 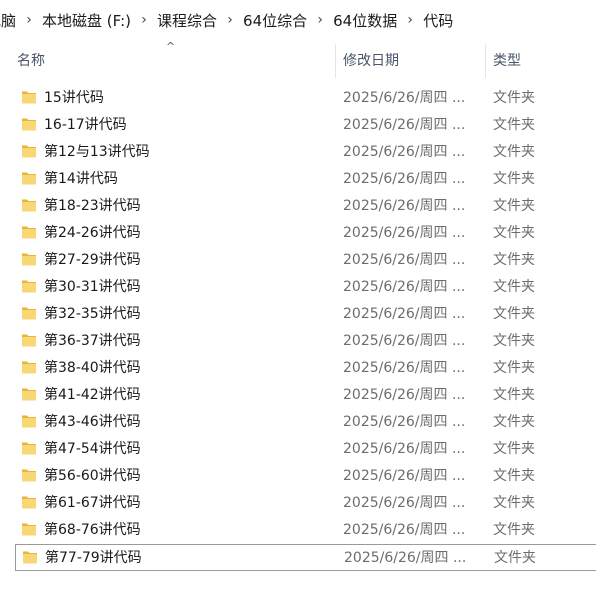 I want to click on file-name: 第47-54讲代码, so click(x=92, y=449).